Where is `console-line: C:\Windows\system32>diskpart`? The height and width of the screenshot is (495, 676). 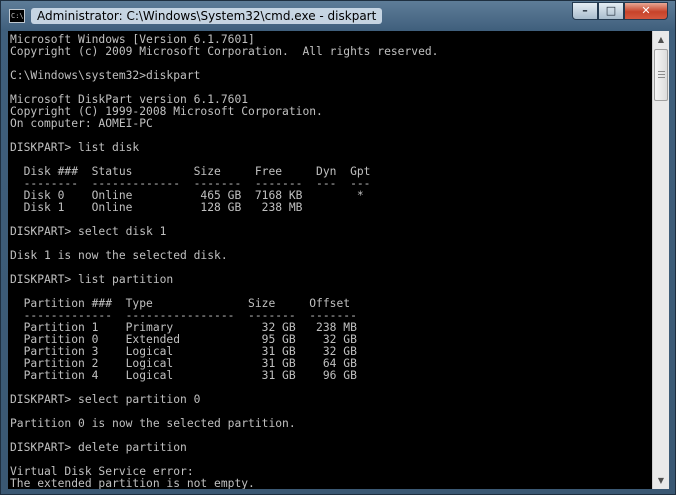
console-line: C:\Windows\system32>diskpart is located at coordinates (105, 75).